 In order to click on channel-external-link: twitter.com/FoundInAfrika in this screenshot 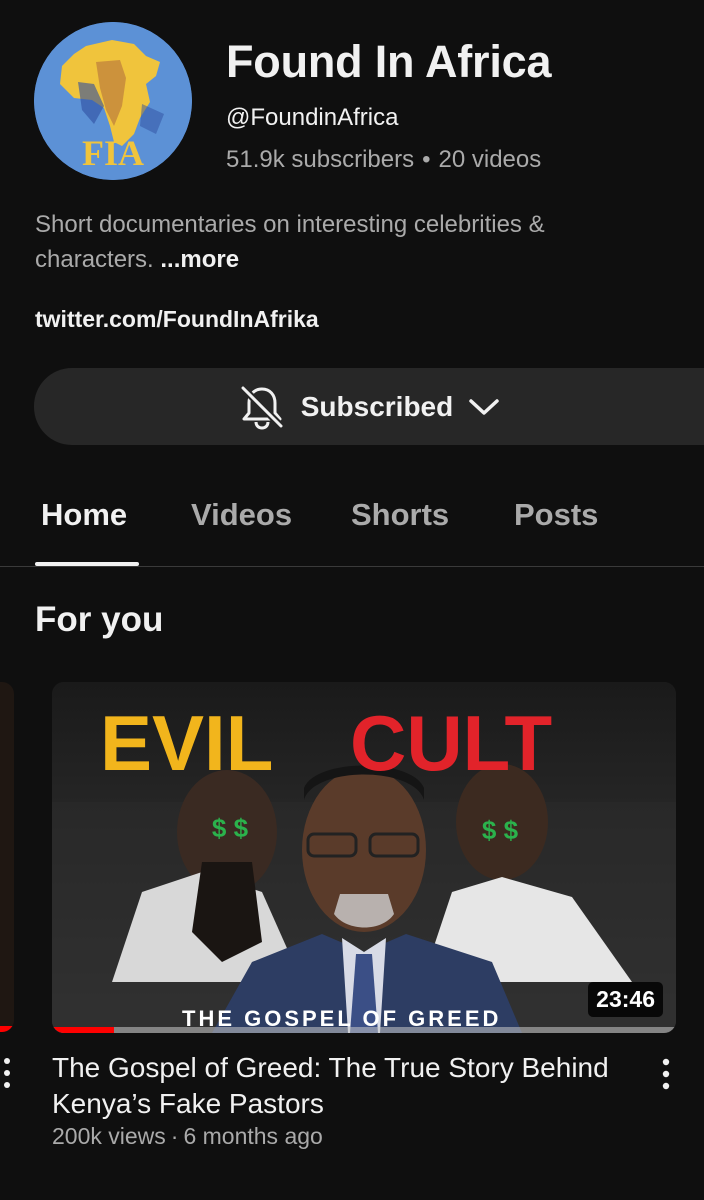, I will do `click(177, 319)`.